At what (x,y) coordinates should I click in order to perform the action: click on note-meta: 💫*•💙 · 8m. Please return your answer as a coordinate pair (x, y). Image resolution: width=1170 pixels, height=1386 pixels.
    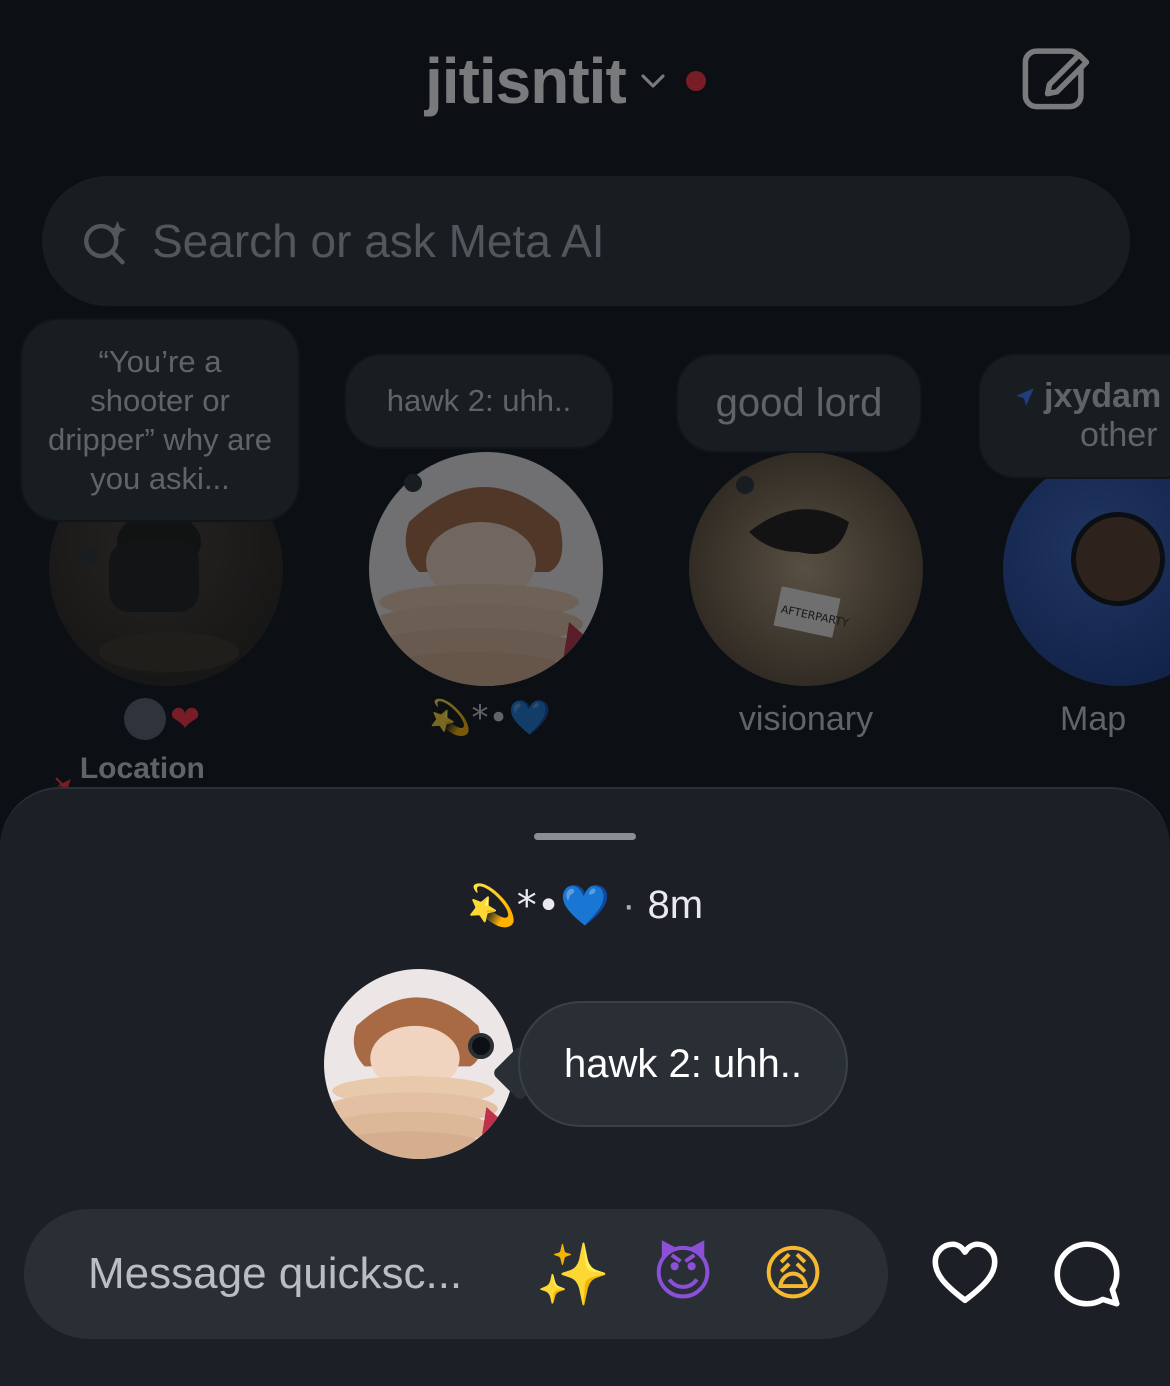
    Looking at the image, I should click on (585, 905).